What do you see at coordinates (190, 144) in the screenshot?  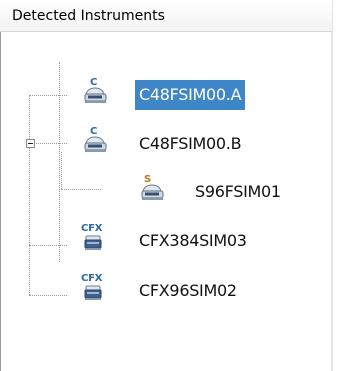 I see `tree-item-label: C48FSIM00.B` at bounding box center [190, 144].